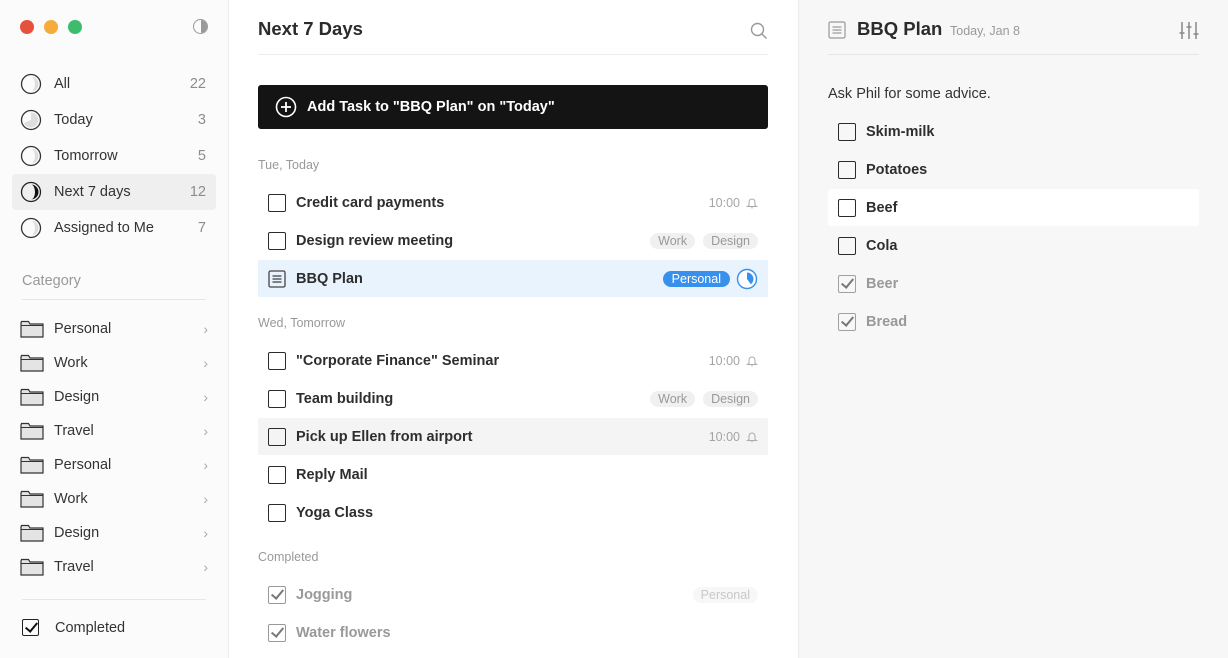 This screenshot has width=1228, height=658. I want to click on contrast-icon, so click(200, 26).